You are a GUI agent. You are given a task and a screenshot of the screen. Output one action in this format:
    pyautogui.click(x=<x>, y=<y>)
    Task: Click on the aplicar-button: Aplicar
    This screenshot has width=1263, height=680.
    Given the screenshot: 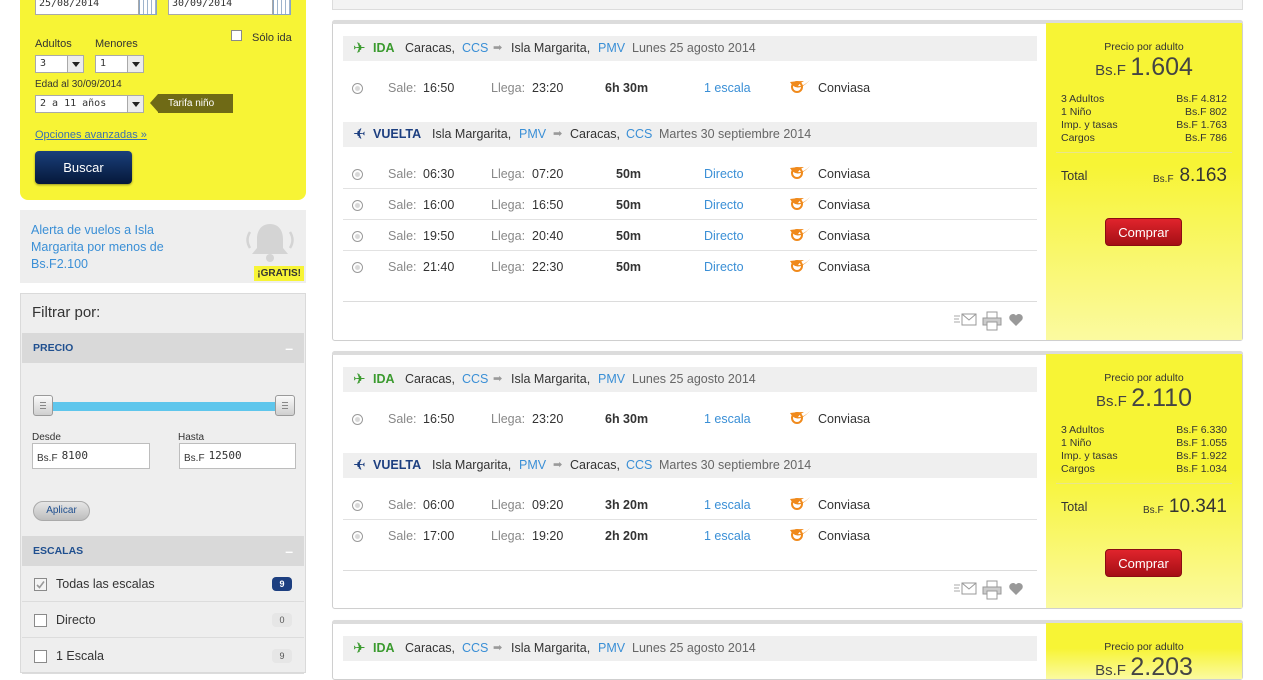 What is the action you would take?
    pyautogui.click(x=61, y=511)
    